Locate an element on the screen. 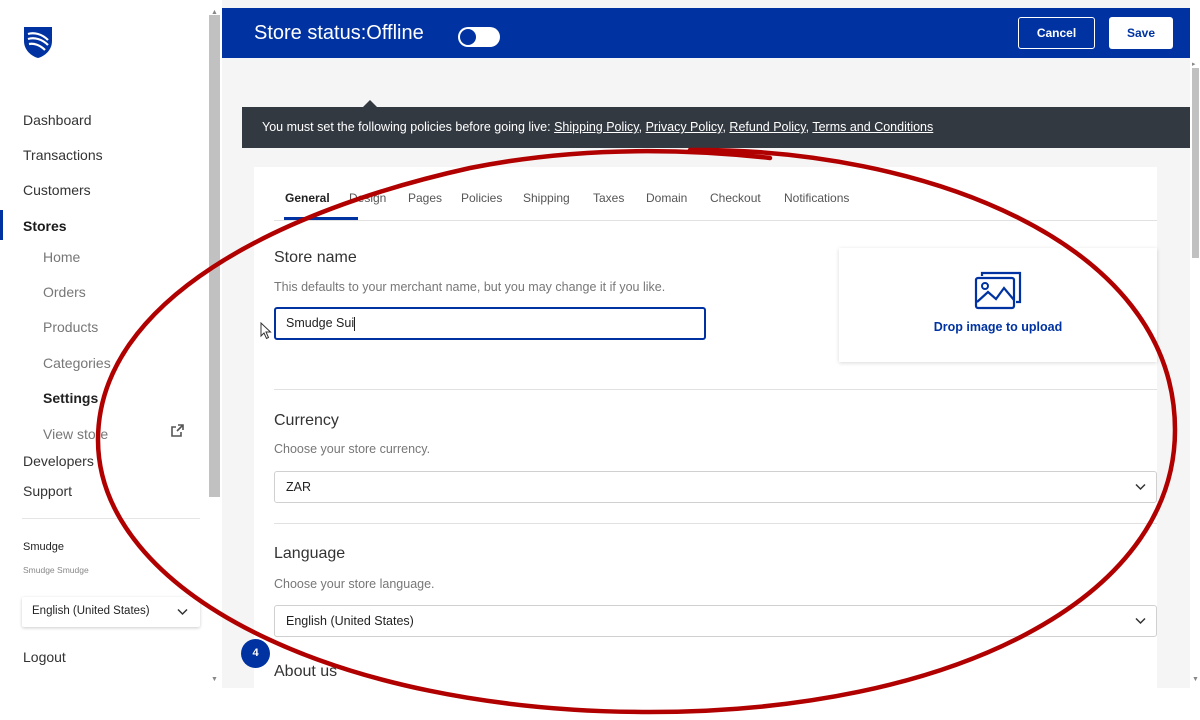 Image resolution: width=1200 pixels, height=720 pixels. toggle-knob is located at coordinates (468, 37).